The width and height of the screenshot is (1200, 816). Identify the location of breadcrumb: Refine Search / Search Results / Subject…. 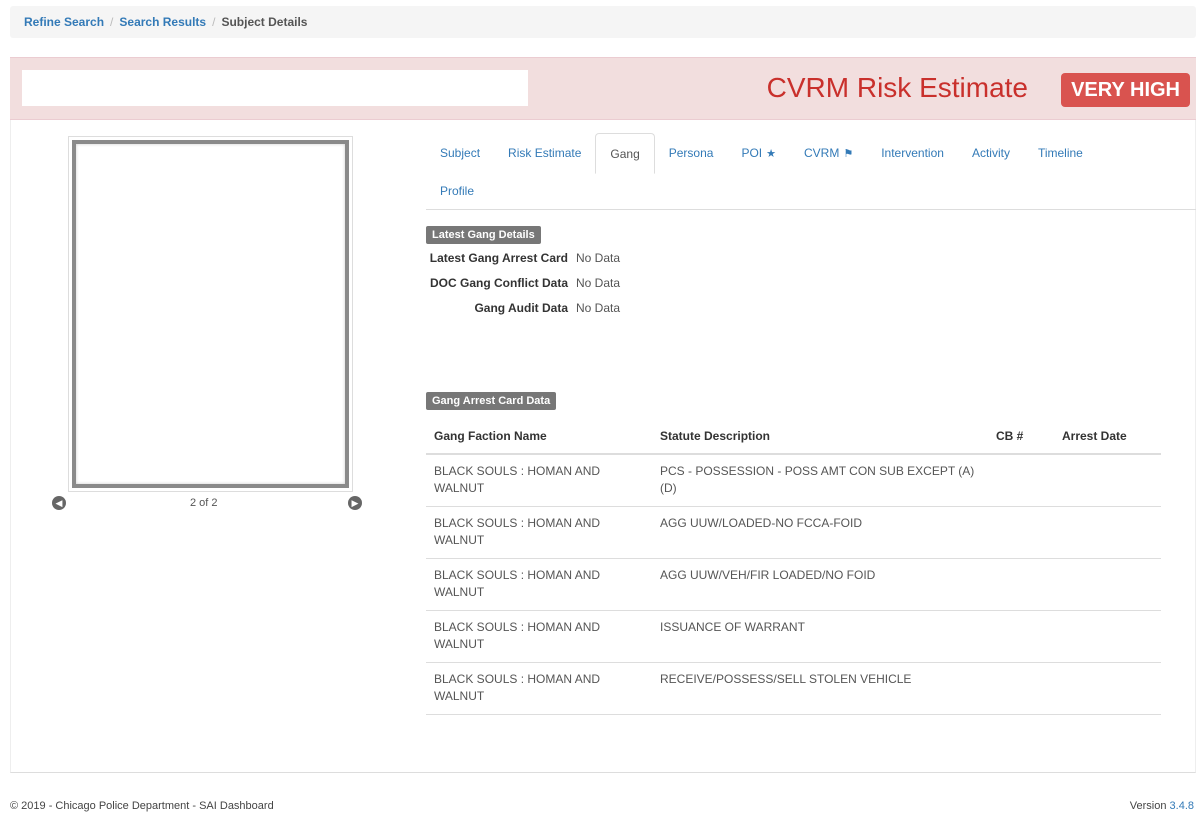
(603, 22).